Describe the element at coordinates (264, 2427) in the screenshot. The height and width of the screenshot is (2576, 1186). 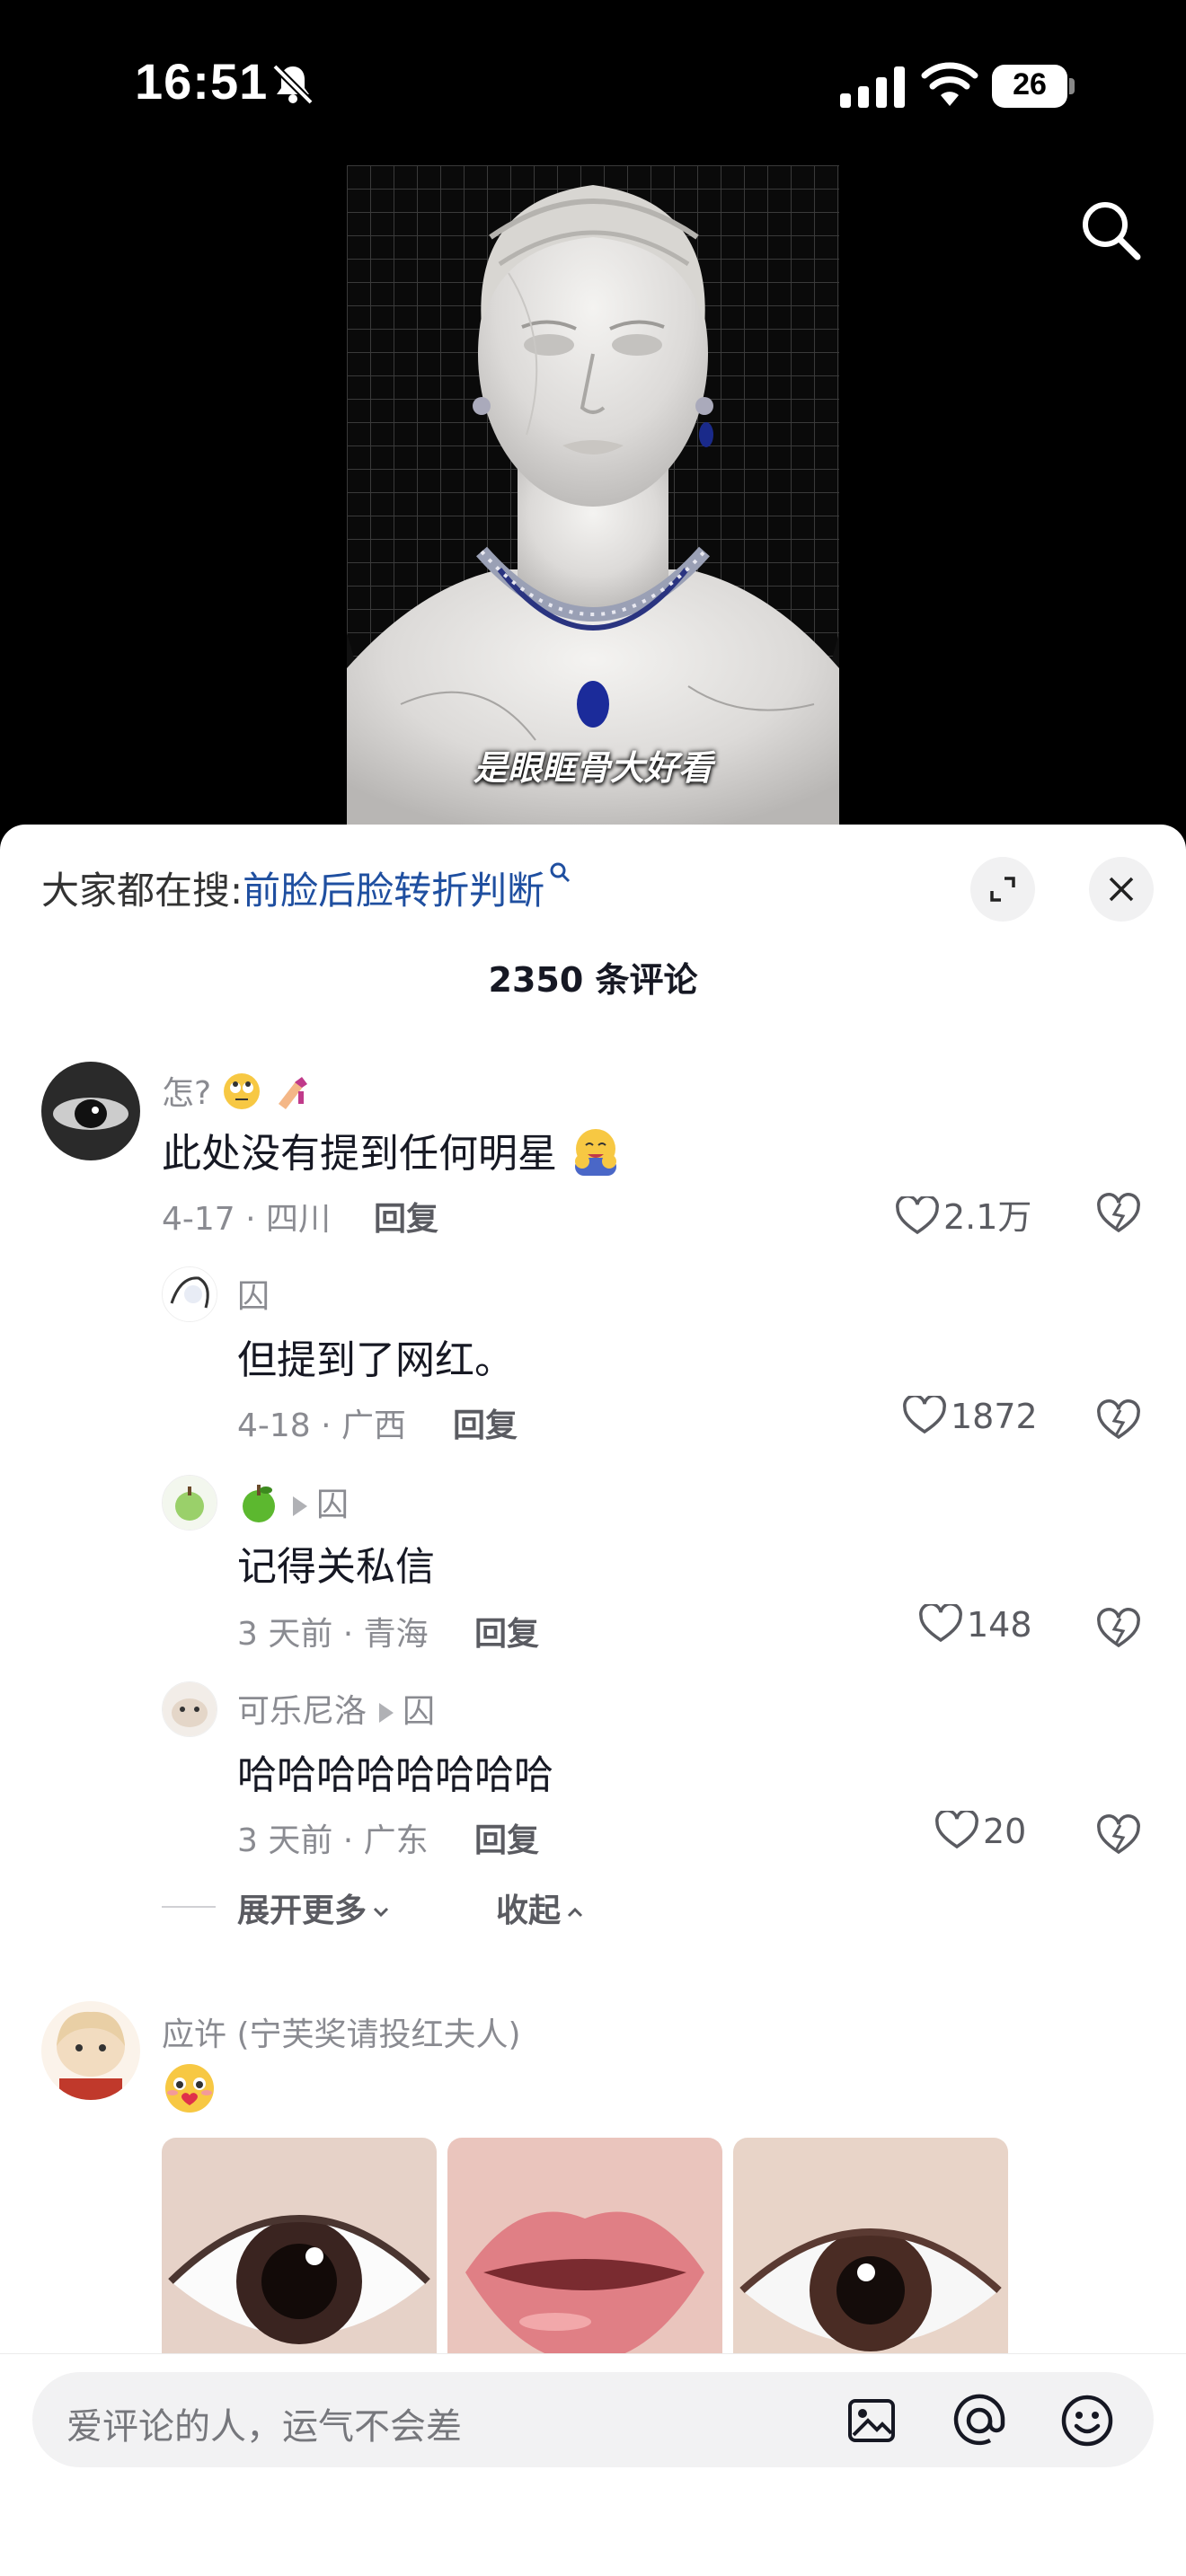
I see `comment-input-placeholder: 爱评论的人，运气不会差` at that location.